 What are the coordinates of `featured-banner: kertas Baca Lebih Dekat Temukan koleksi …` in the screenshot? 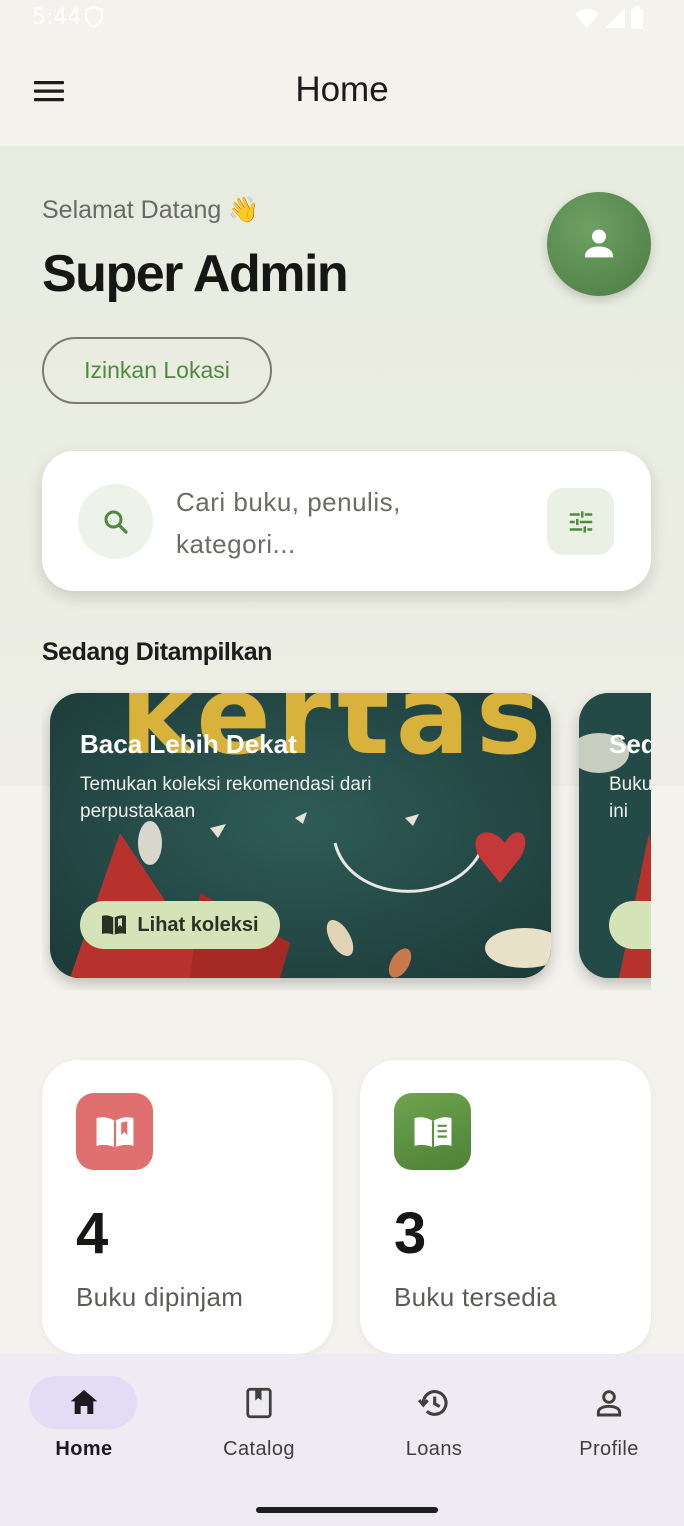 It's located at (300, 835).